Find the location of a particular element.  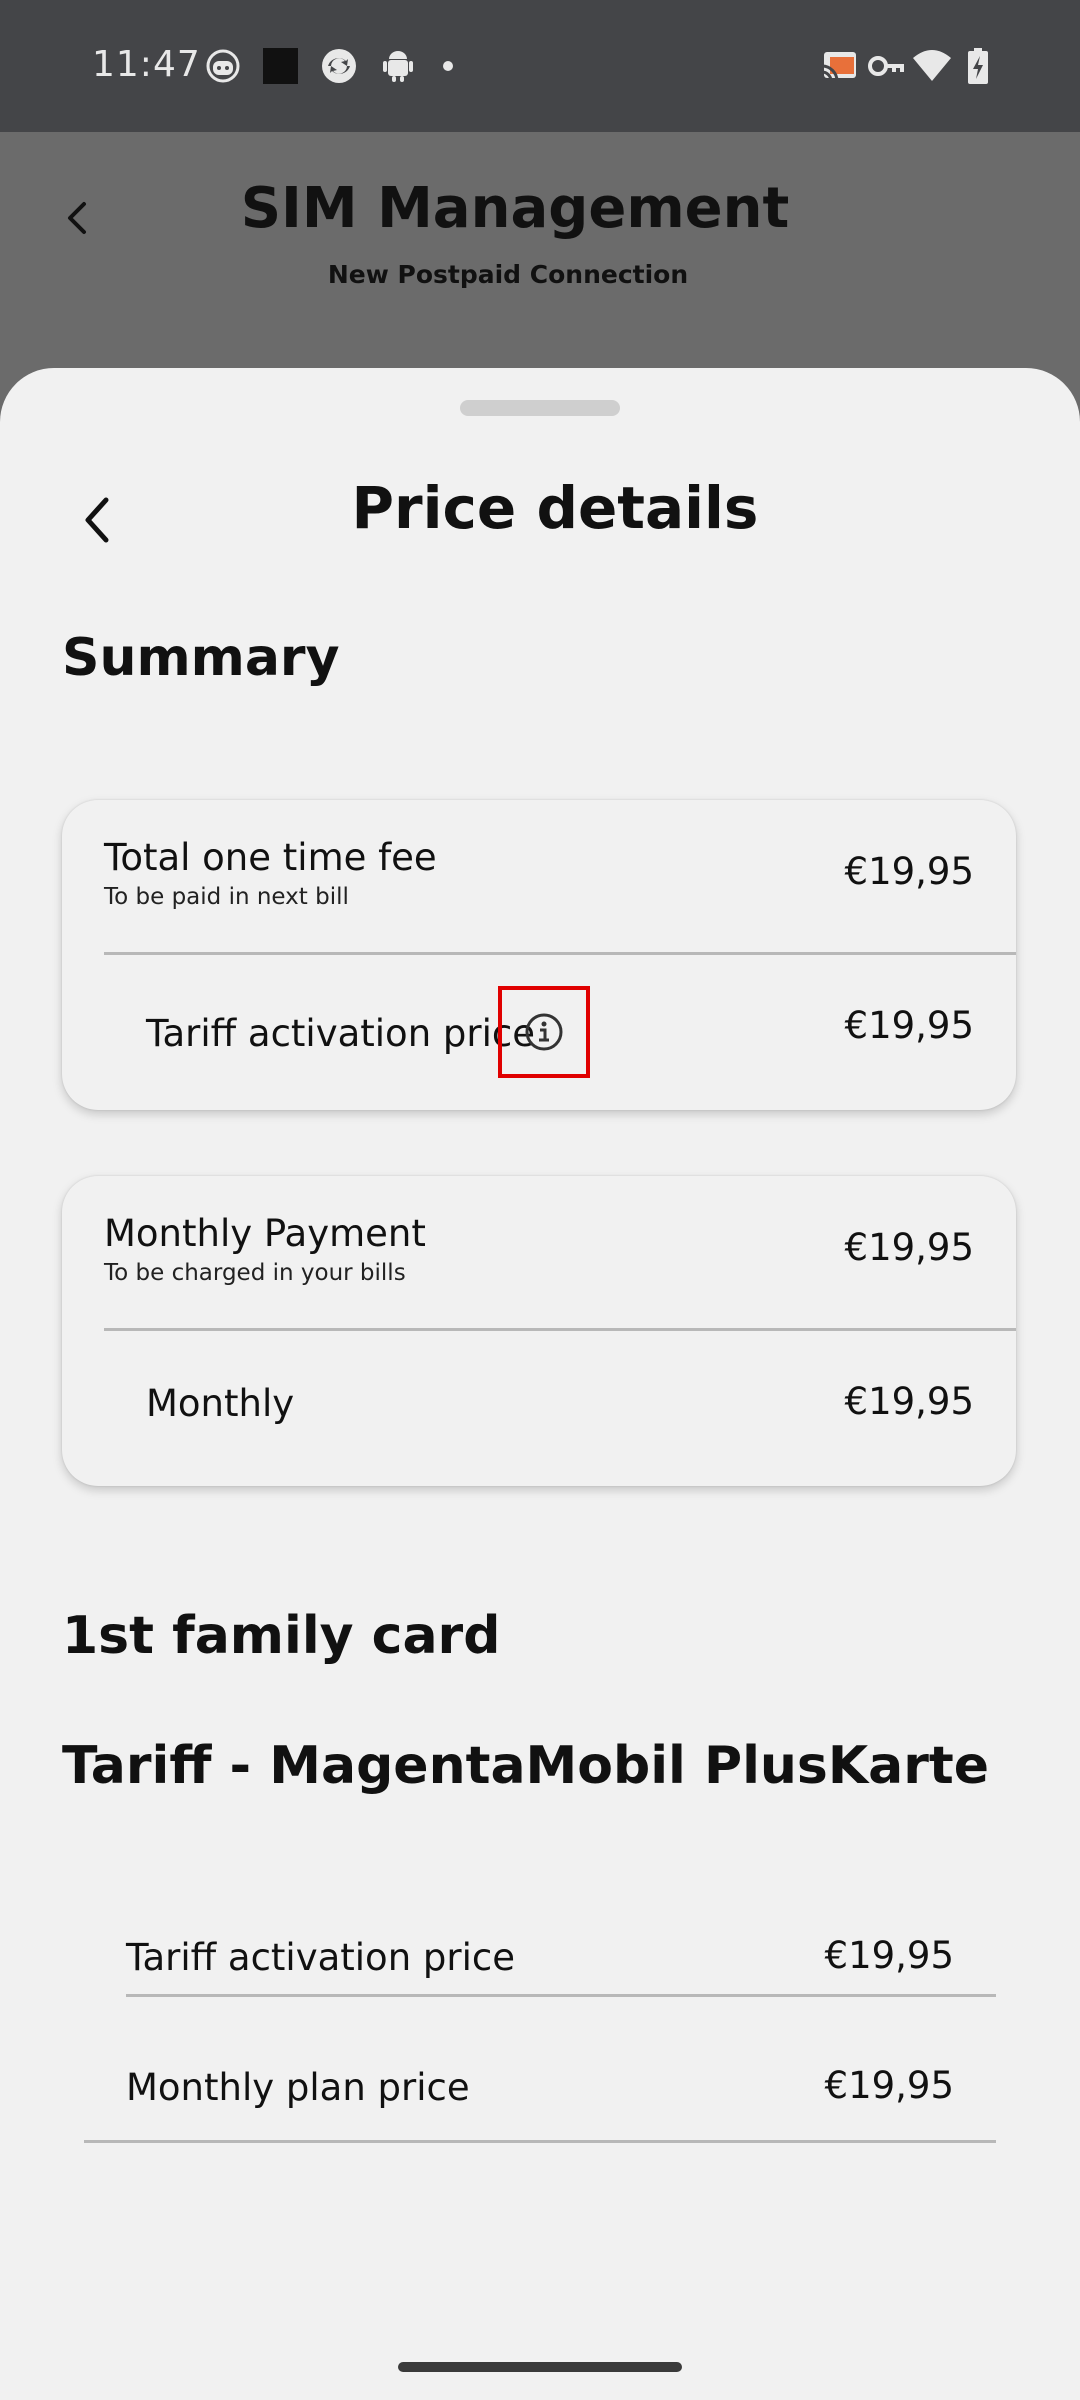

summary-heading: Summary is located at coordinates (201, 658).